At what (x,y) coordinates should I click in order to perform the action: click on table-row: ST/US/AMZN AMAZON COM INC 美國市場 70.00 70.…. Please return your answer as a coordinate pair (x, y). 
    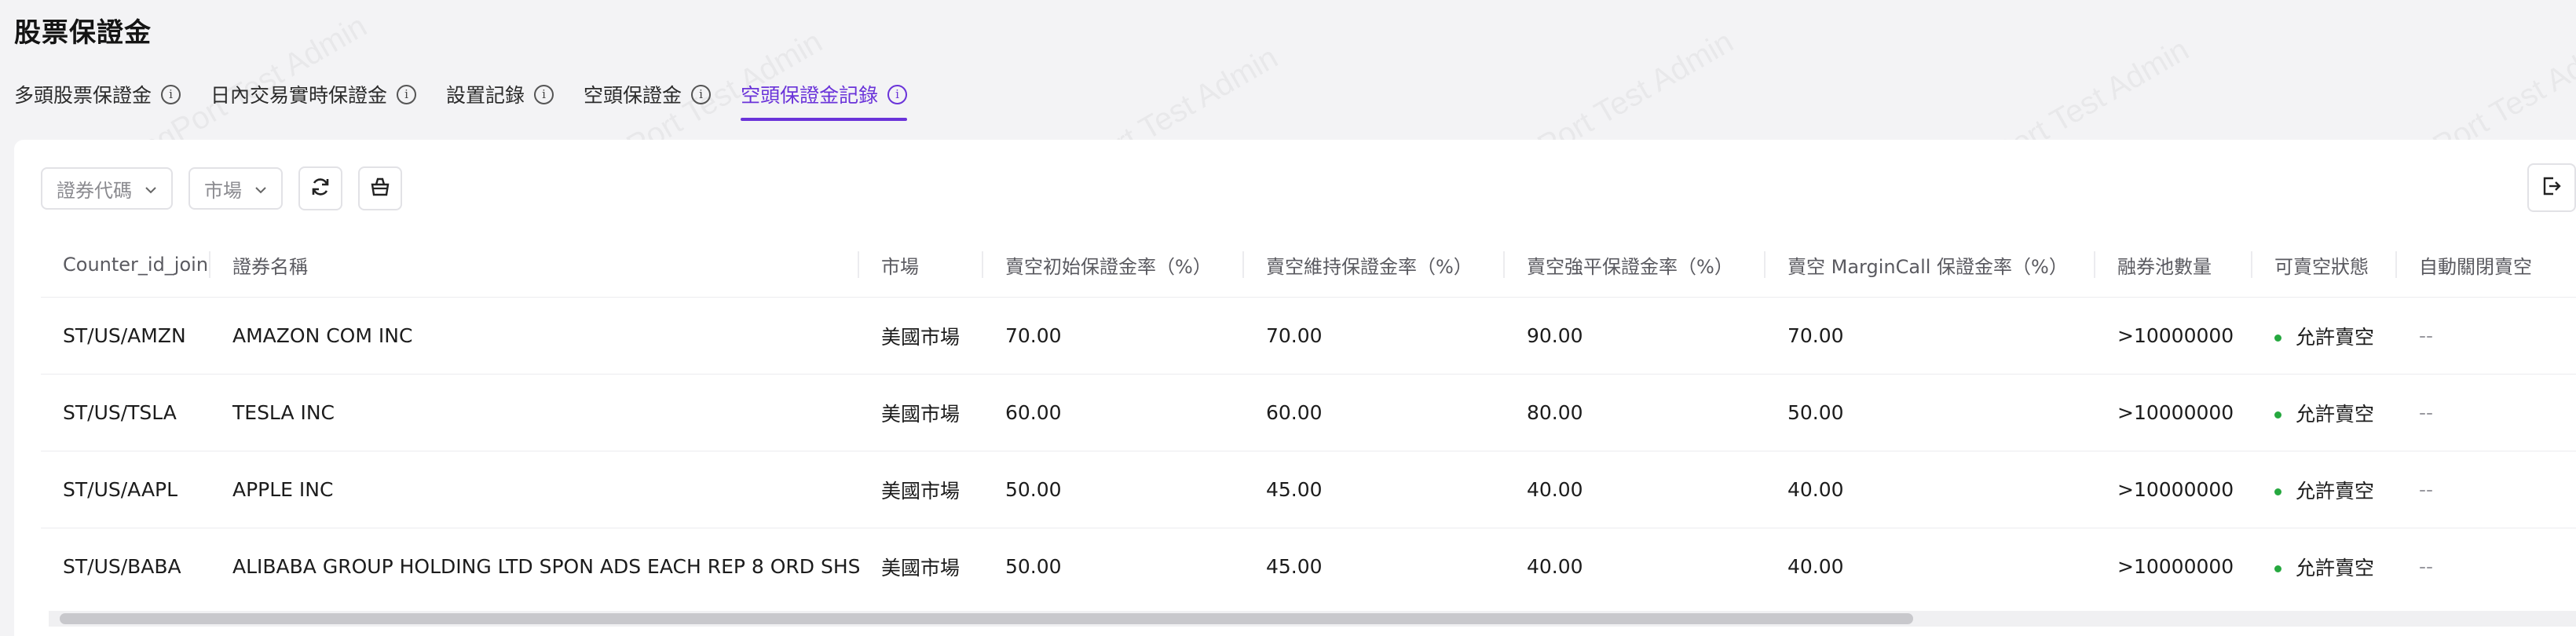
    Looking at the image, I should click on (1309, 336).